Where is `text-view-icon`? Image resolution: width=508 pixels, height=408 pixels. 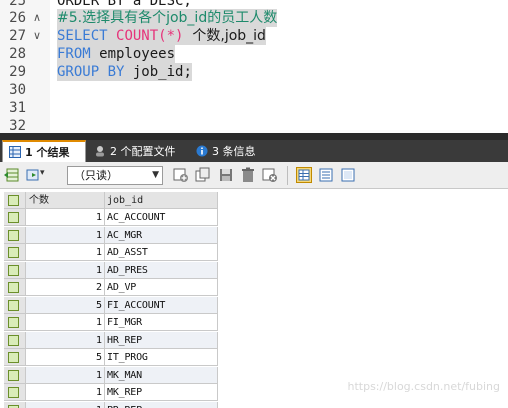
text-view-icon is located at coordinates (348, 175).